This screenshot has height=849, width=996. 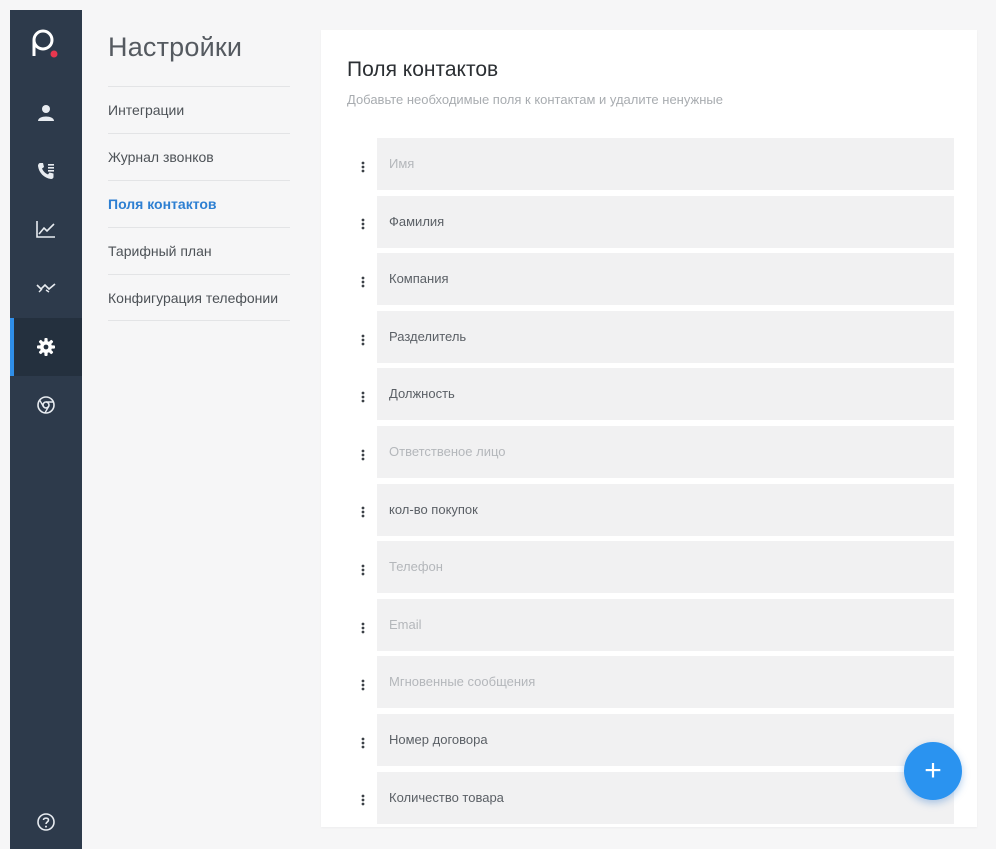 I want to click on subnav-item-tariff-plan: Тарифный план, so click(x=199, y=250).